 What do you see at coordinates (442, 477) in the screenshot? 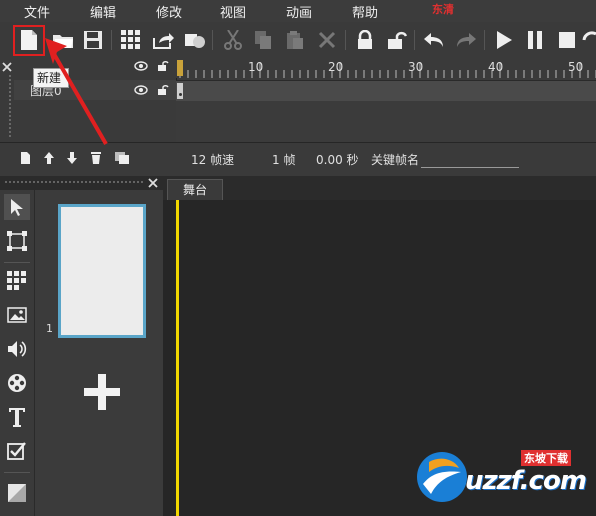
I see `watermark-globe-icon` at bounding box center [442, 477].